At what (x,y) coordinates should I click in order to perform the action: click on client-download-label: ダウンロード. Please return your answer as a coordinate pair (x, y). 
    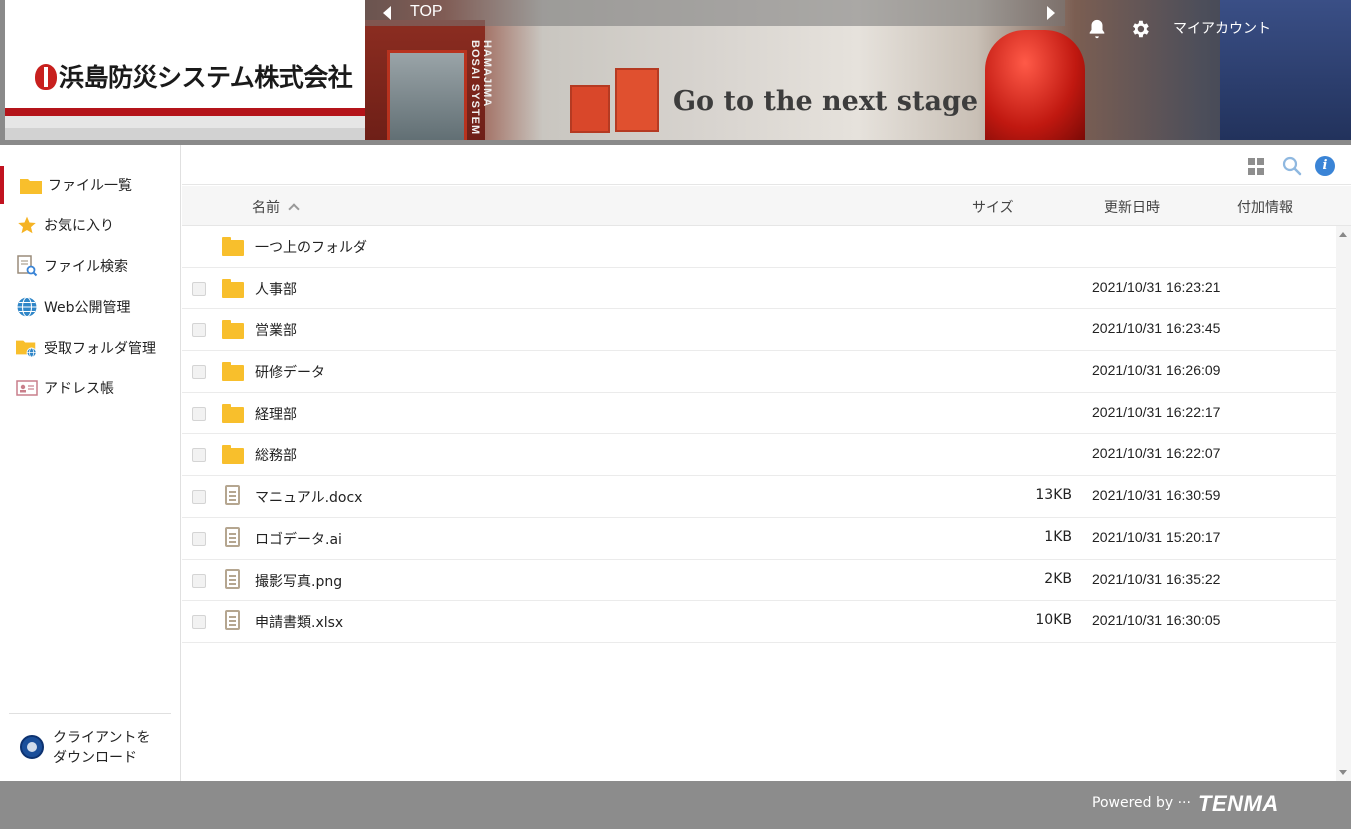
    Looking at the image, I should click on (95, 758).